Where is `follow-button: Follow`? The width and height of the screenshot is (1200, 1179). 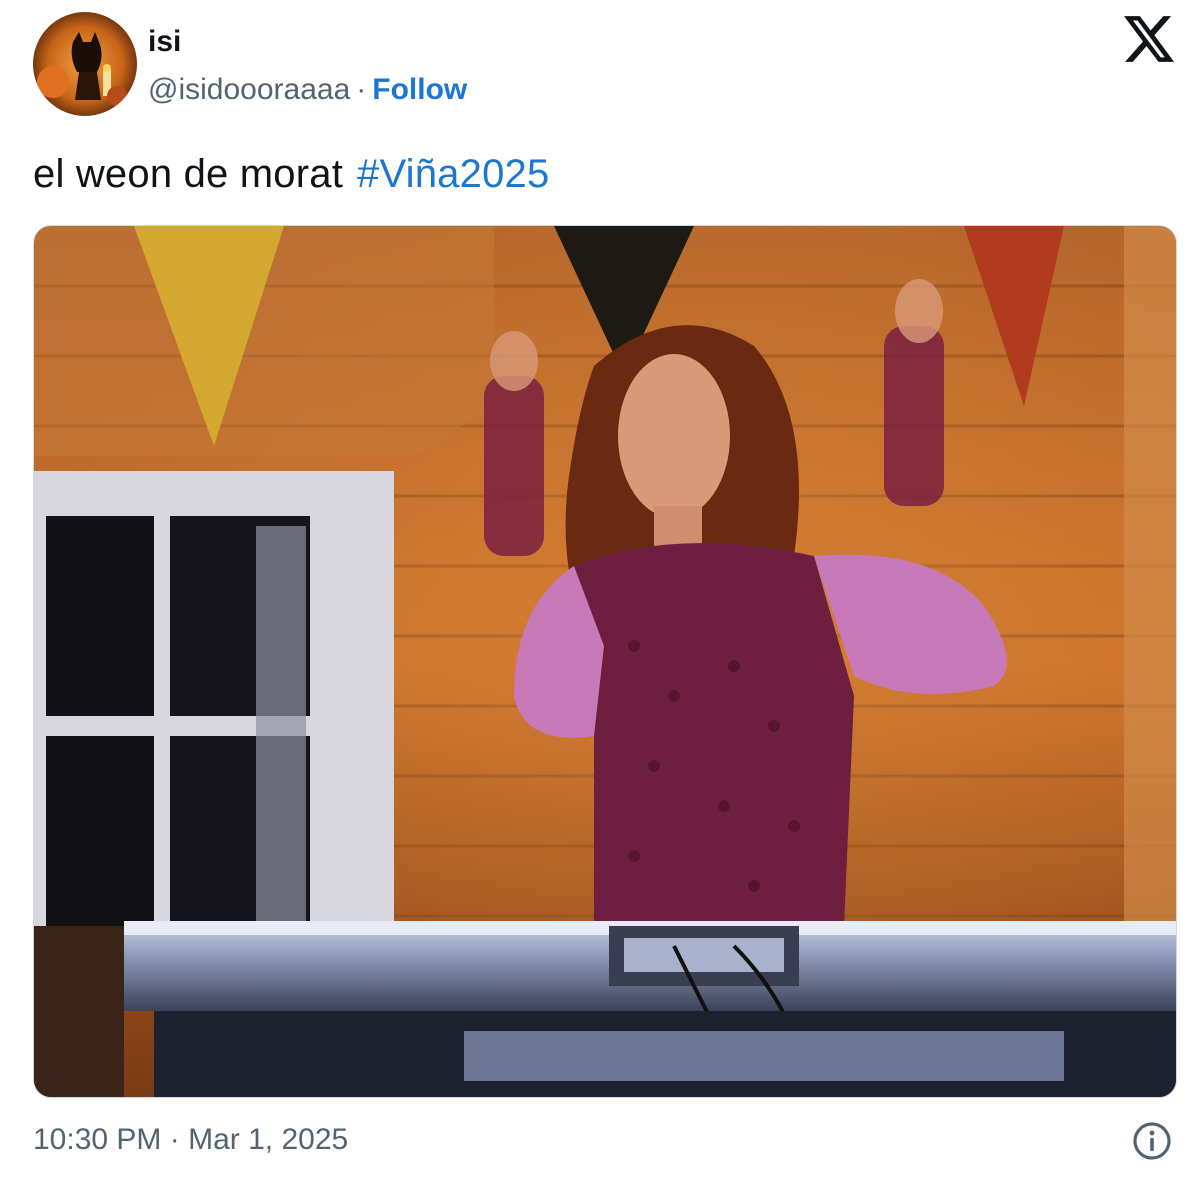
follow-button: Follow is located at coordinates (419, 89).